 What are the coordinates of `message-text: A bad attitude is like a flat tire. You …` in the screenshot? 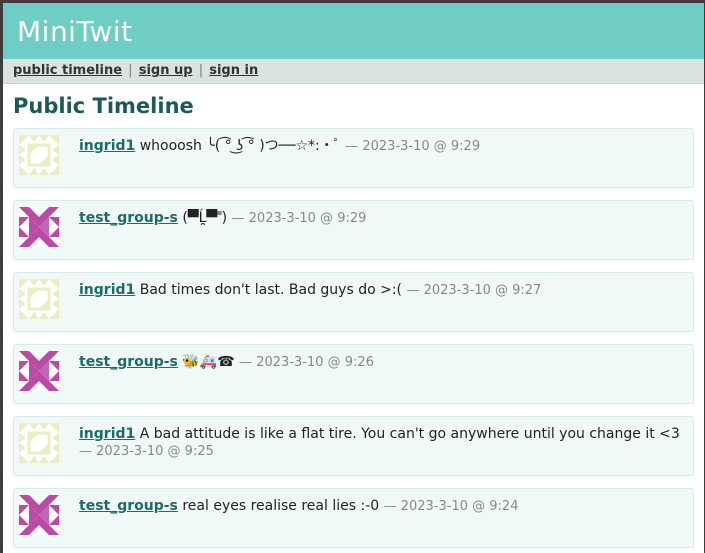 It's located at (409, 434).